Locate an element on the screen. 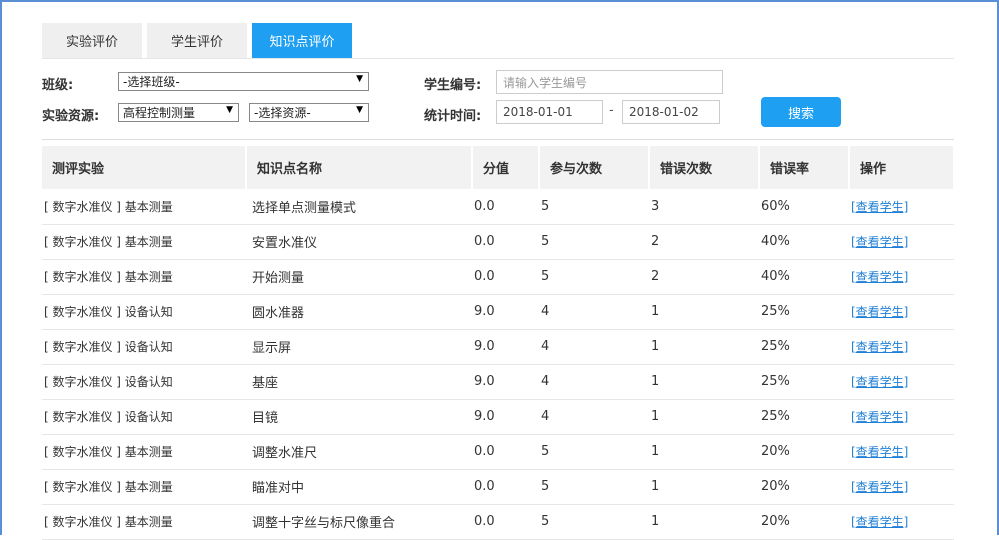 Image resolution: width=999 pixels, height=540 pixels. table-row: [ 数字水准仪 ] 基本测量 选择单点测量模式 0.0 5 3 60% [查看学生] is located at coordinates (498, 207).